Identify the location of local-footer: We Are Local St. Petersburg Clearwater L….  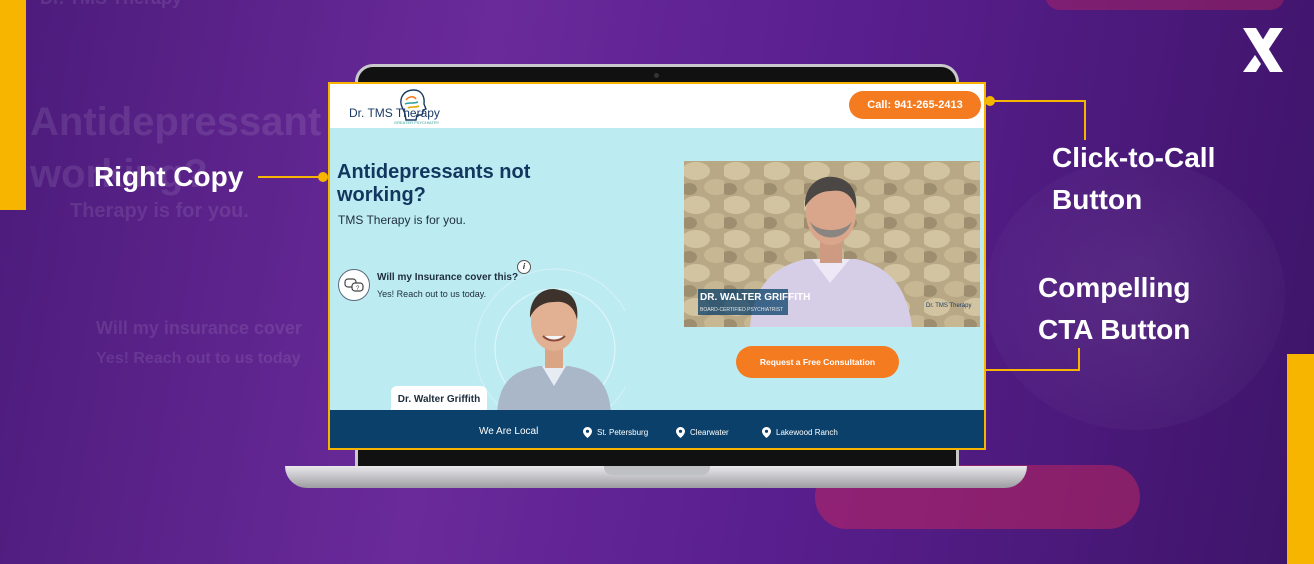
(657, 429).